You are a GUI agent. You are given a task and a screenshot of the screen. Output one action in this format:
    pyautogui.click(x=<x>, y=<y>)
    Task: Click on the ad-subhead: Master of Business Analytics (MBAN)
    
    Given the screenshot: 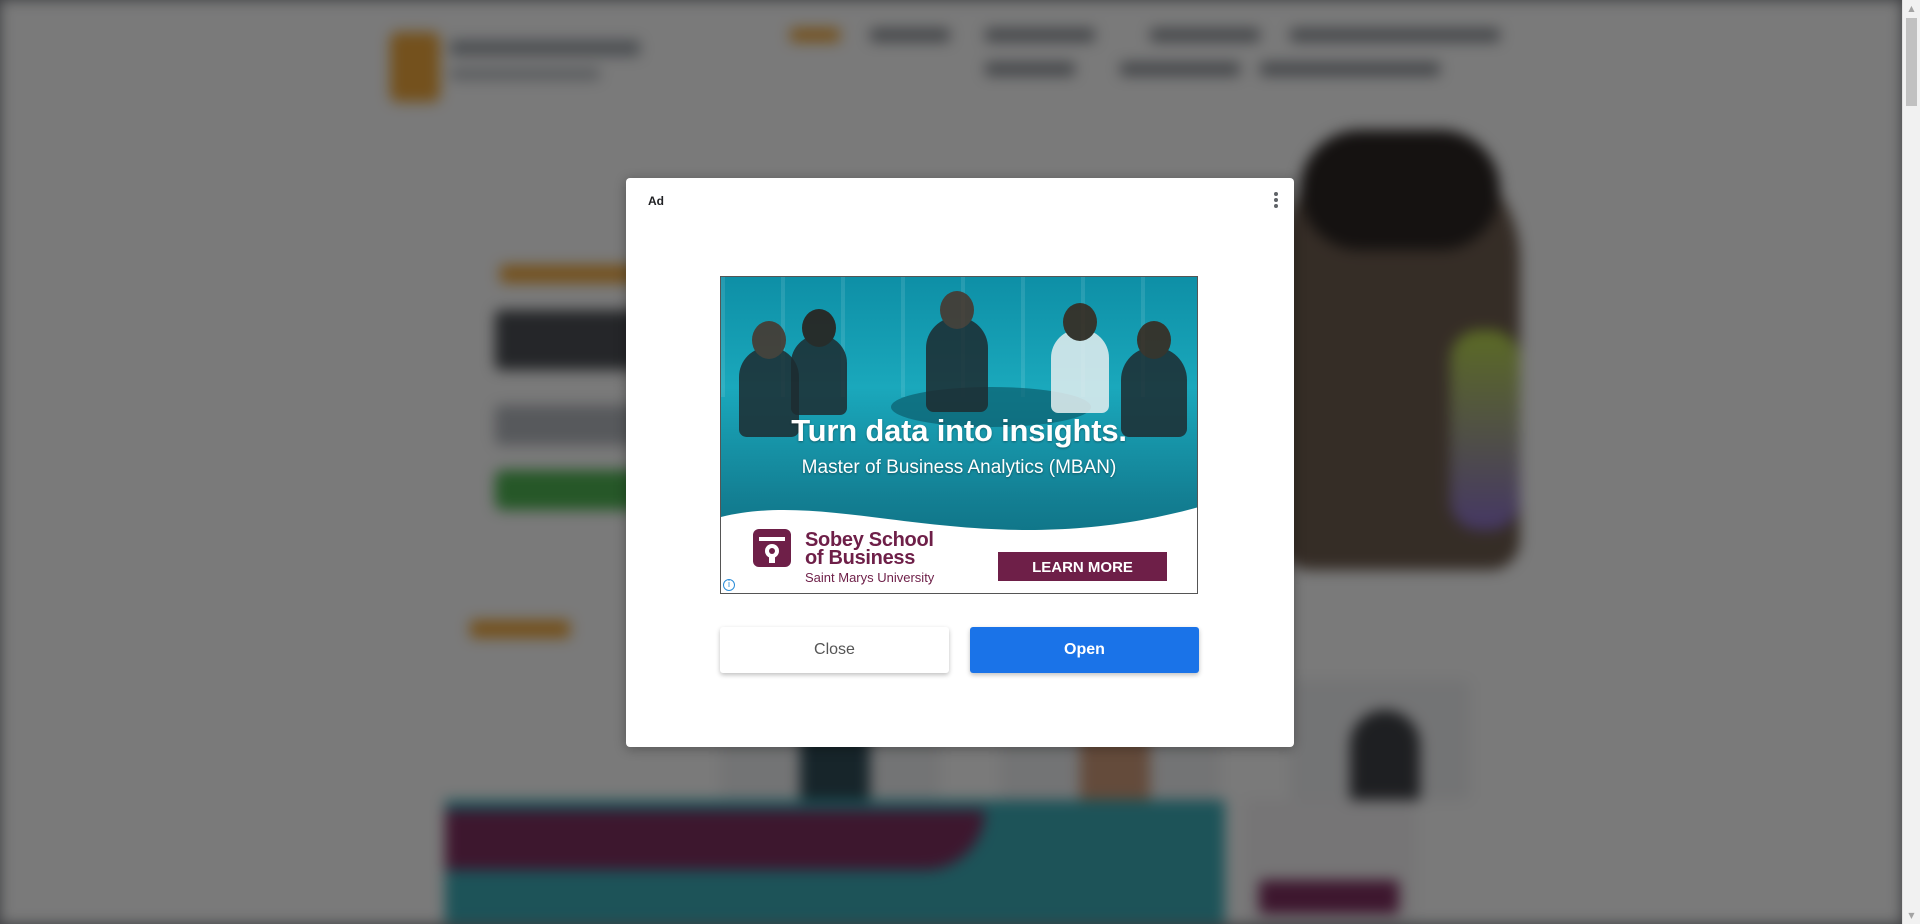 What is the action you would take?
    pyautogui.click(x=959, y=467)
    